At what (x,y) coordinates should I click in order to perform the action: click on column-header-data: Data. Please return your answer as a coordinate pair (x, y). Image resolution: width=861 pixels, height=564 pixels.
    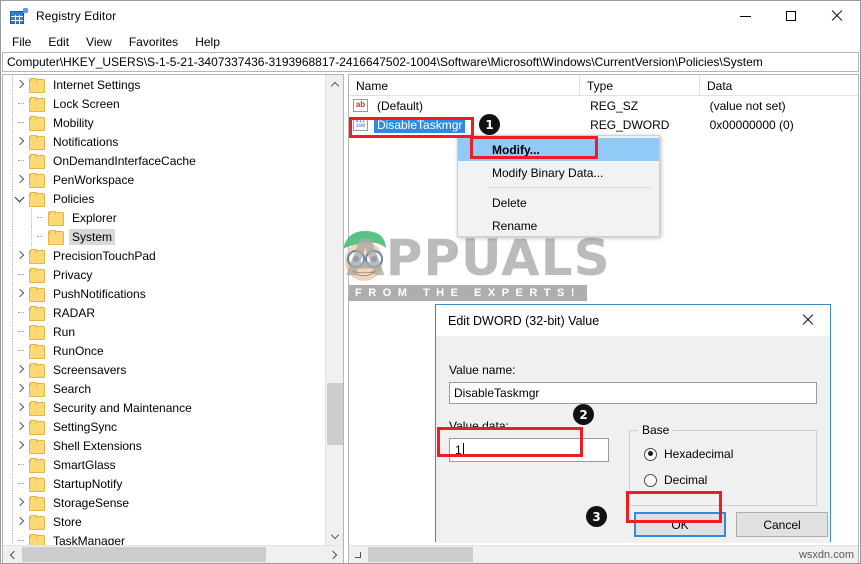
    Looking at the image, I should click on (778, 85).